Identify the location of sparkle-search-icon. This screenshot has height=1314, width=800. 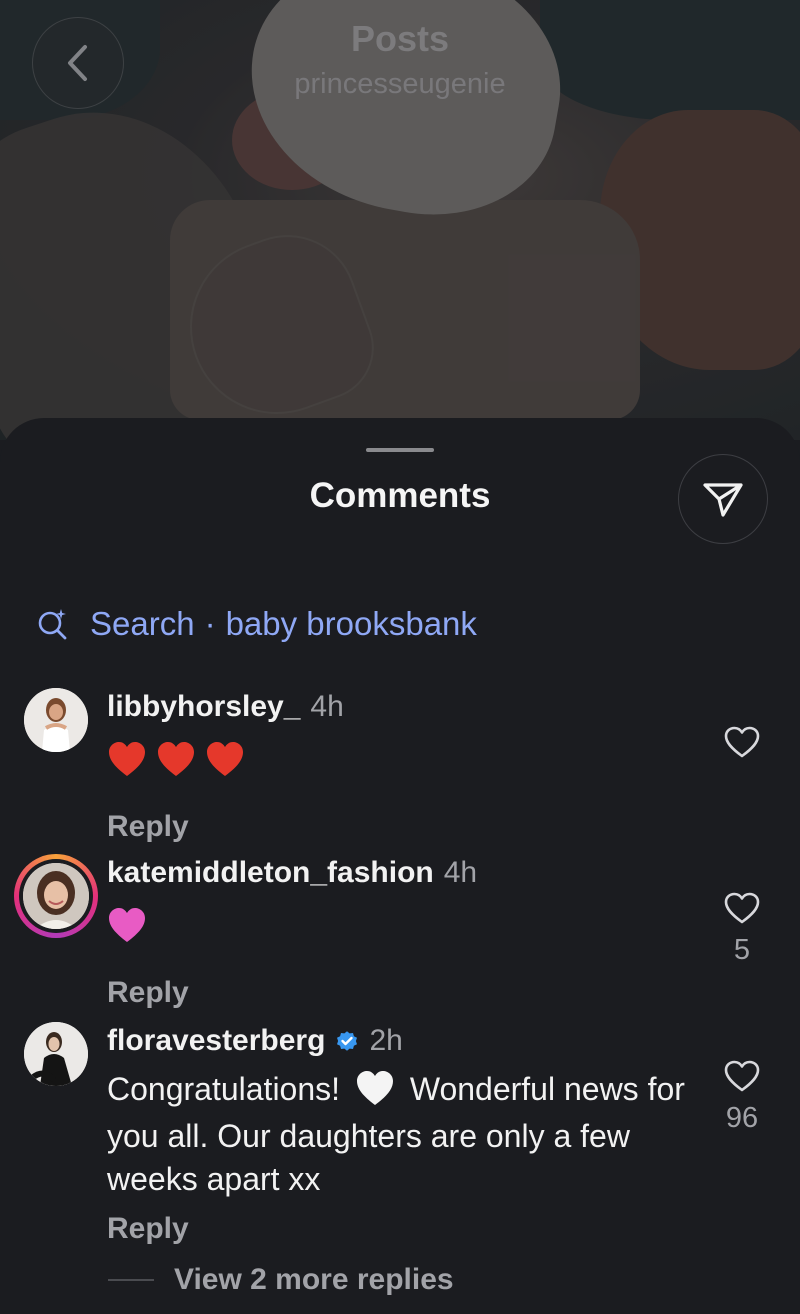
(53, 624).